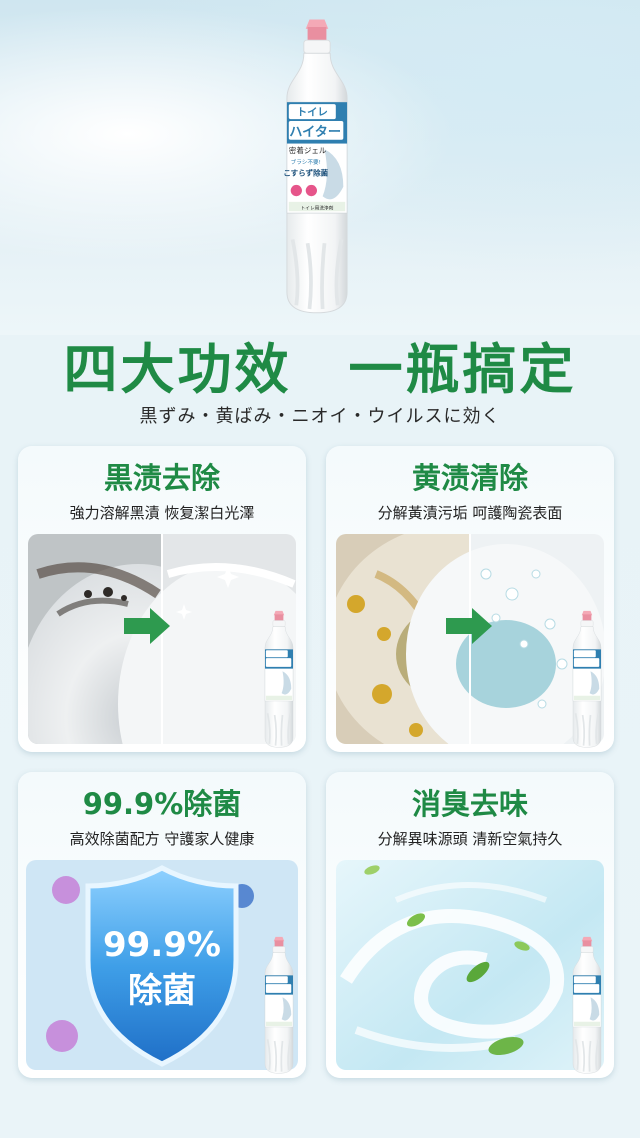 The width and height of the screenshot is (640, 1138). What do you see at coordinates (162, 991) in the screenshot?
I see `shield-label: 除菌` at bounding box center [162, 991].